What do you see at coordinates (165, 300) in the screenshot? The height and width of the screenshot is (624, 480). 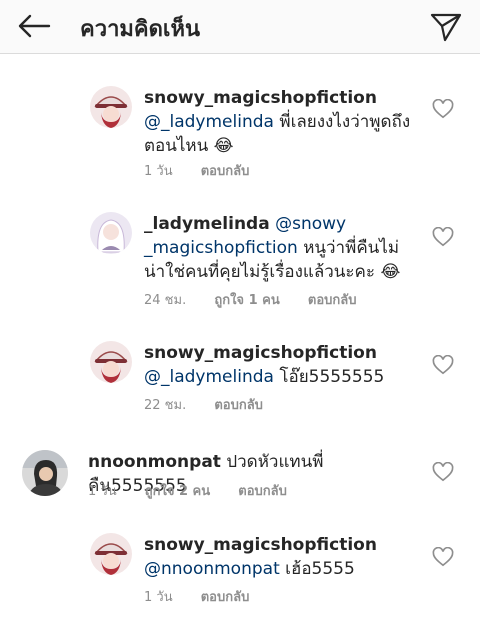 I see `comment-timestamp: 24 ชม.` at bounding box center [165, 300].